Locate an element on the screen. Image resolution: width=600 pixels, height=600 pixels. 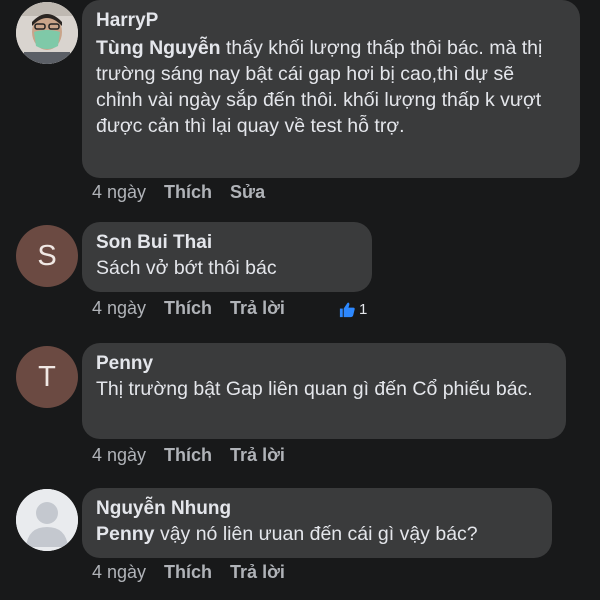
comment-body: vậy nó liên ưuan đến cái gì vậy bác? is located at coordinates (318, 534).